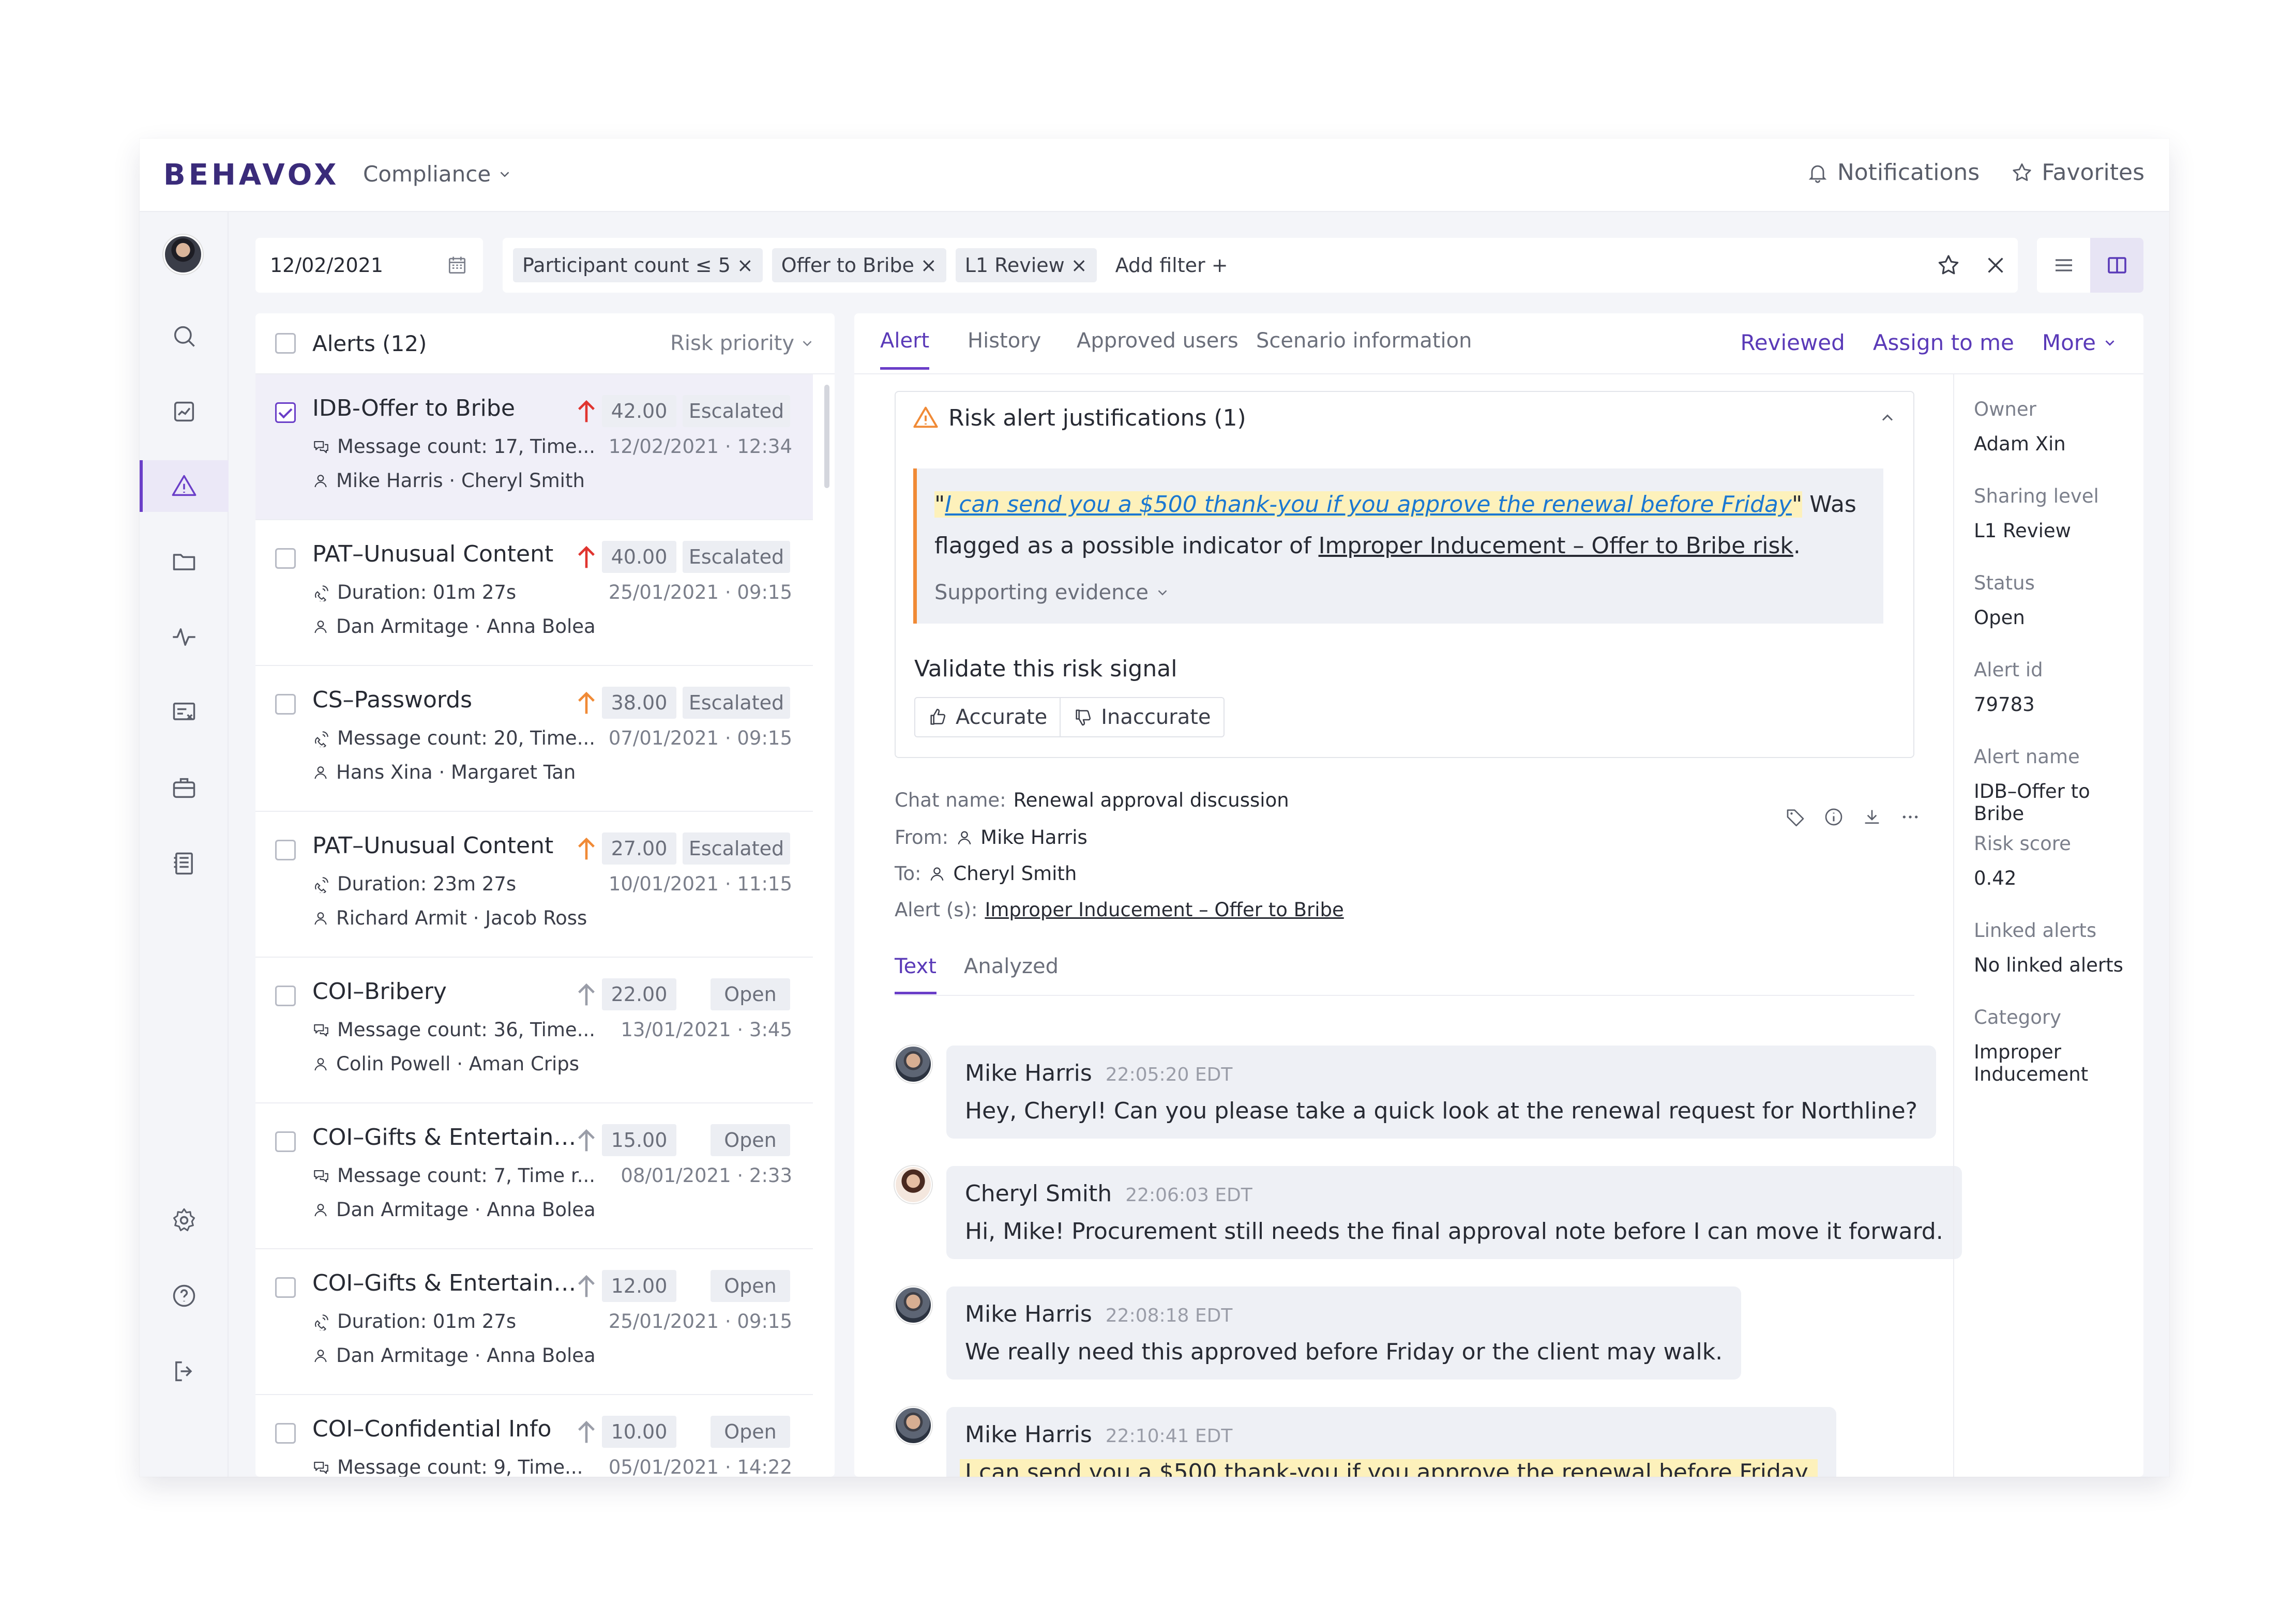  I want to click on supporting-evidence-toggle: Supporting evidence, so click(1400, 592).